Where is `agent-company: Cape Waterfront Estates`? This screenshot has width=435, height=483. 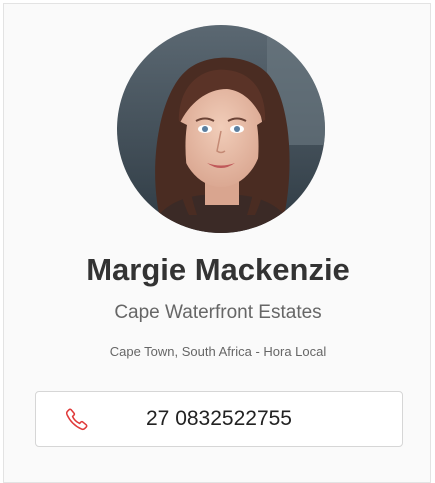
agent-company: Cape Waterfront Estates is located at coordinates (218, 312).